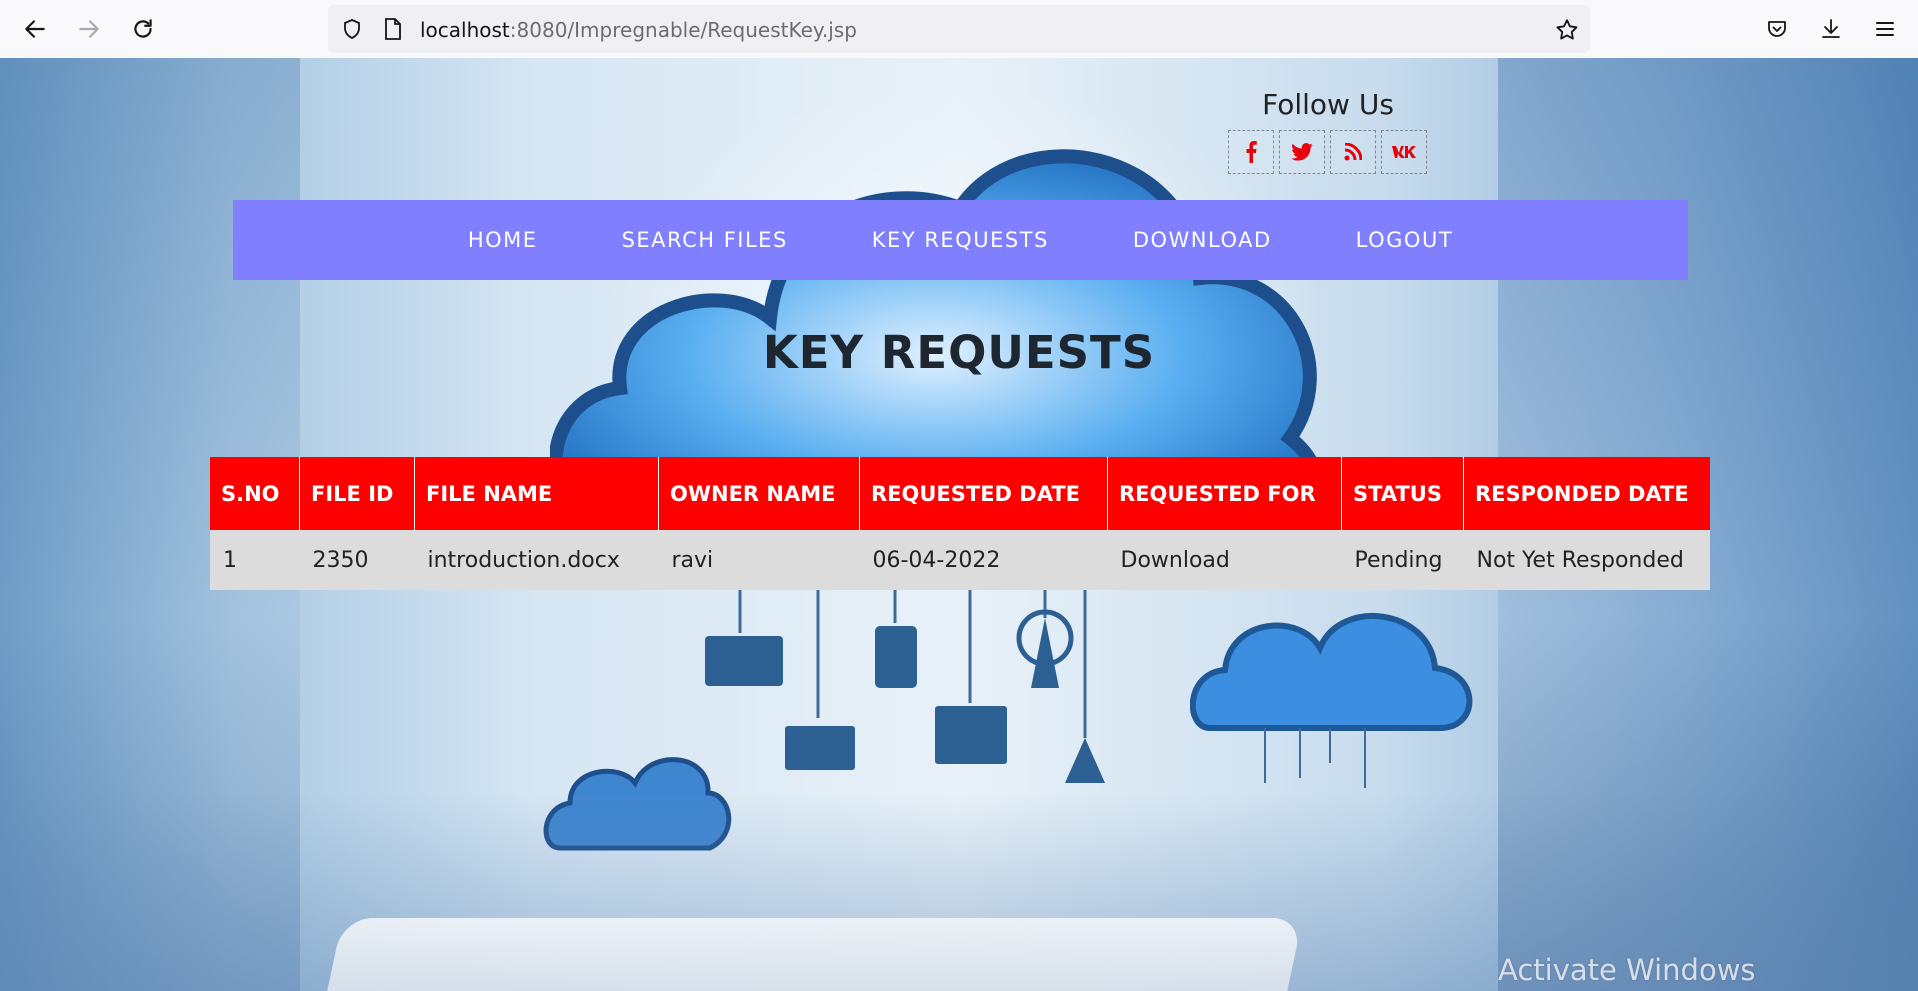 The image size is (1918, 991). I want to click on forward-icon, so click(89, 29).